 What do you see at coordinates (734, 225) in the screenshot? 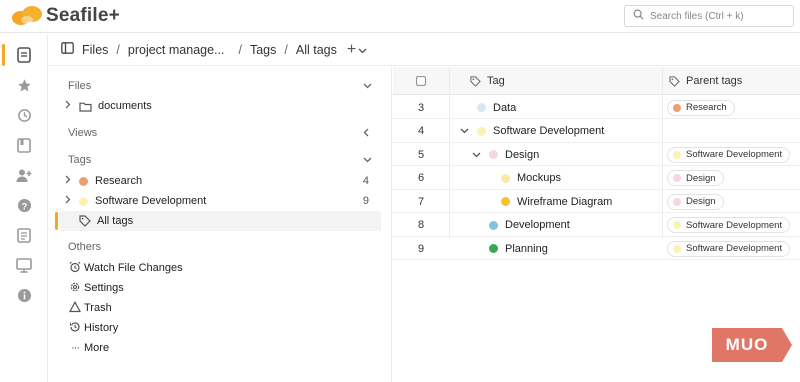
I see `parent-tag-label: Software Development` at bounding box center [734, 225].